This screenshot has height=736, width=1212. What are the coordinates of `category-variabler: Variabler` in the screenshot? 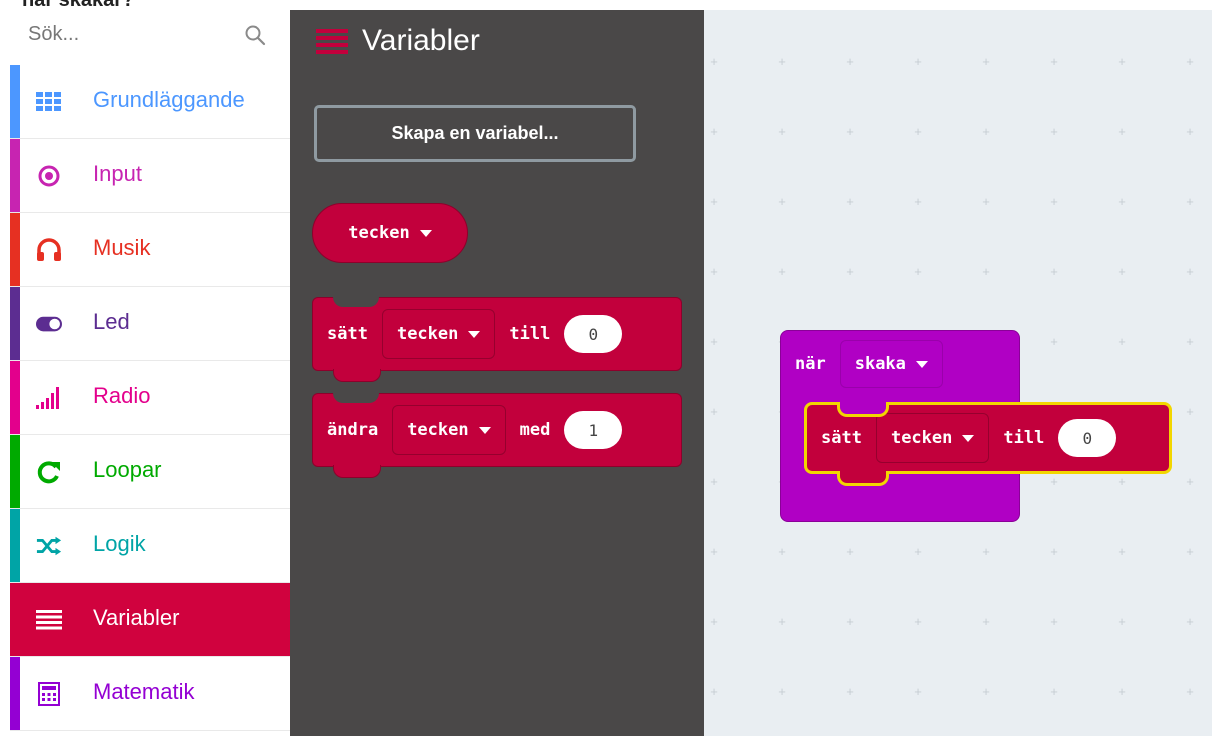 It's located at (150, 620).